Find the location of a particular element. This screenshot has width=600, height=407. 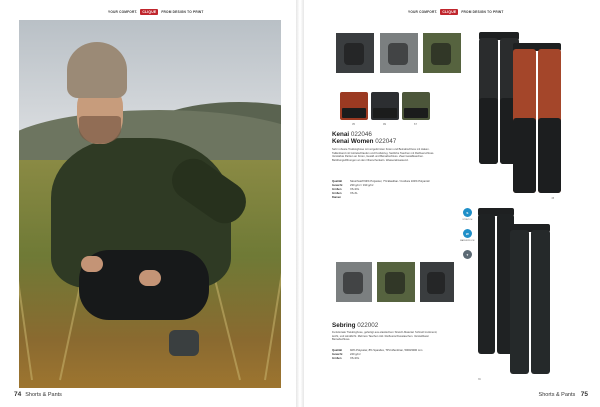

spec-row: Größen XS-3XL is located at coordinates (387, 359).